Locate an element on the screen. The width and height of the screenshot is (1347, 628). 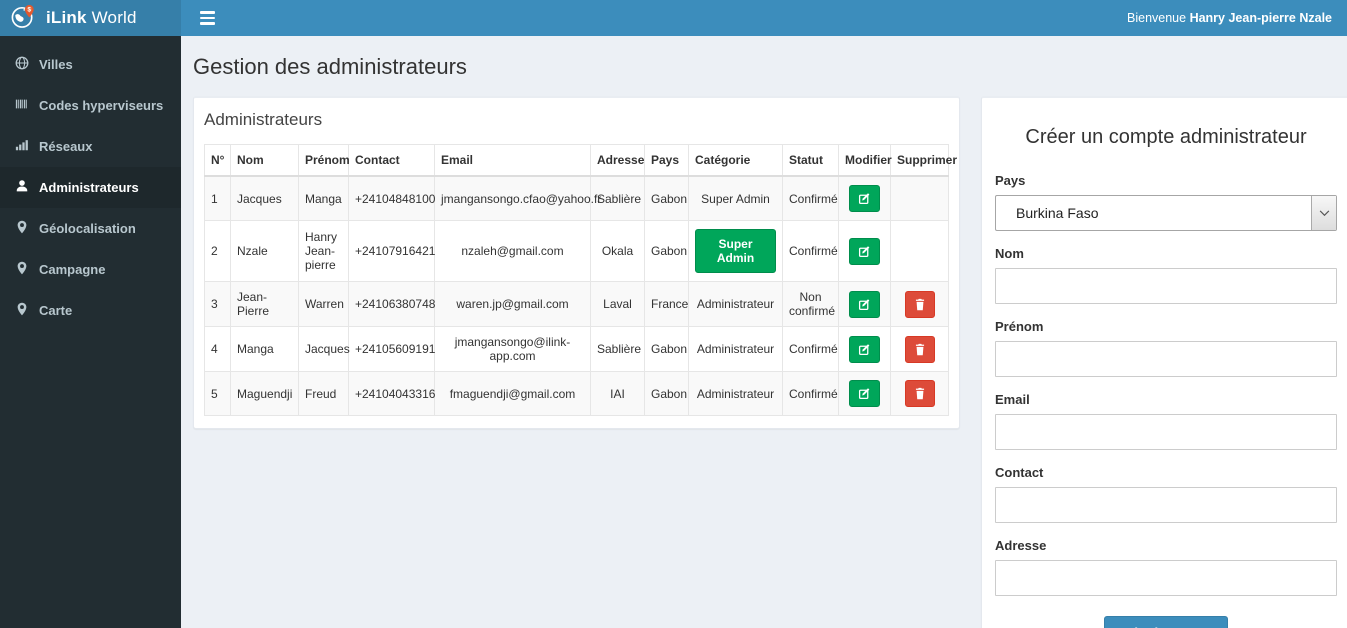
column-header: Catégorie is located at coordinates (735, 160).